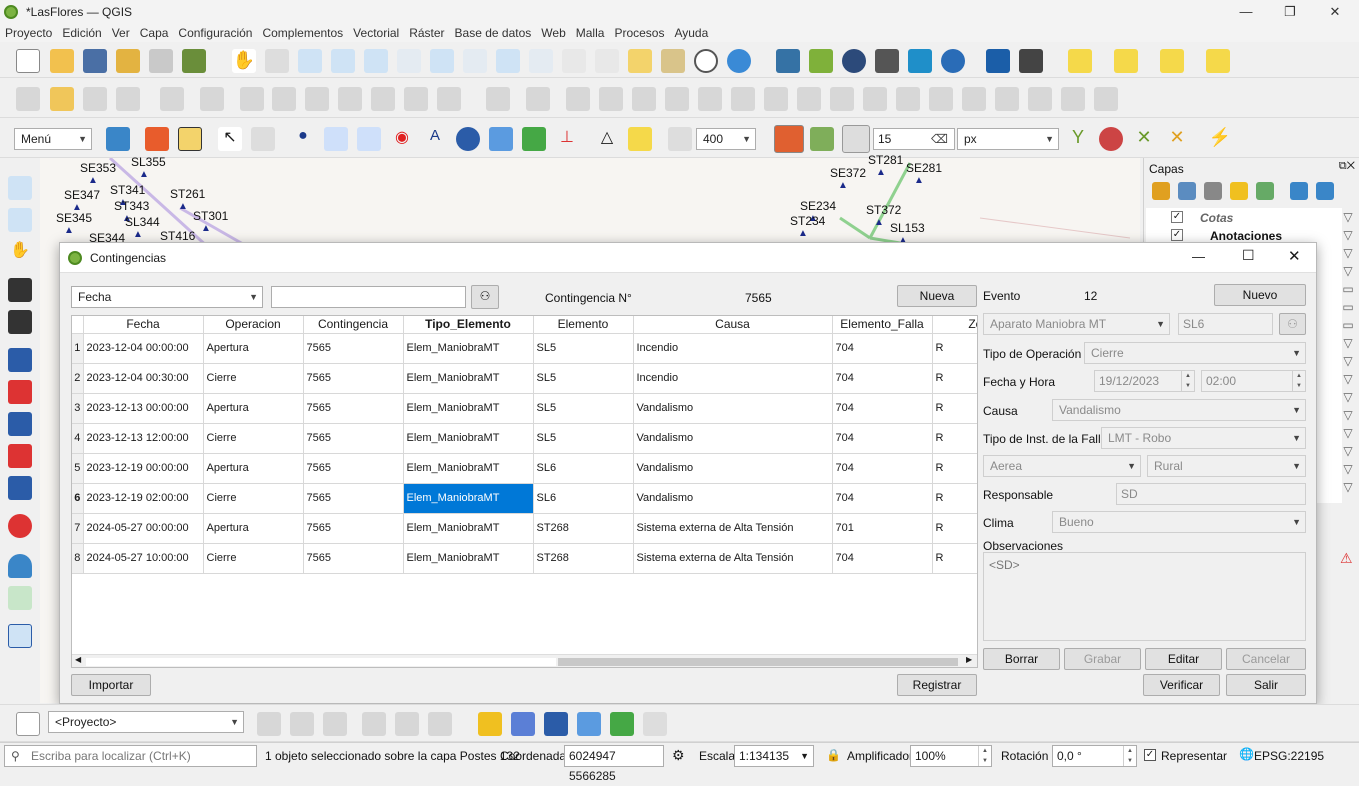 The width and height of the screenshot is (1359, 786). I want to click on vertex-tool-icon, so click(212, 99).